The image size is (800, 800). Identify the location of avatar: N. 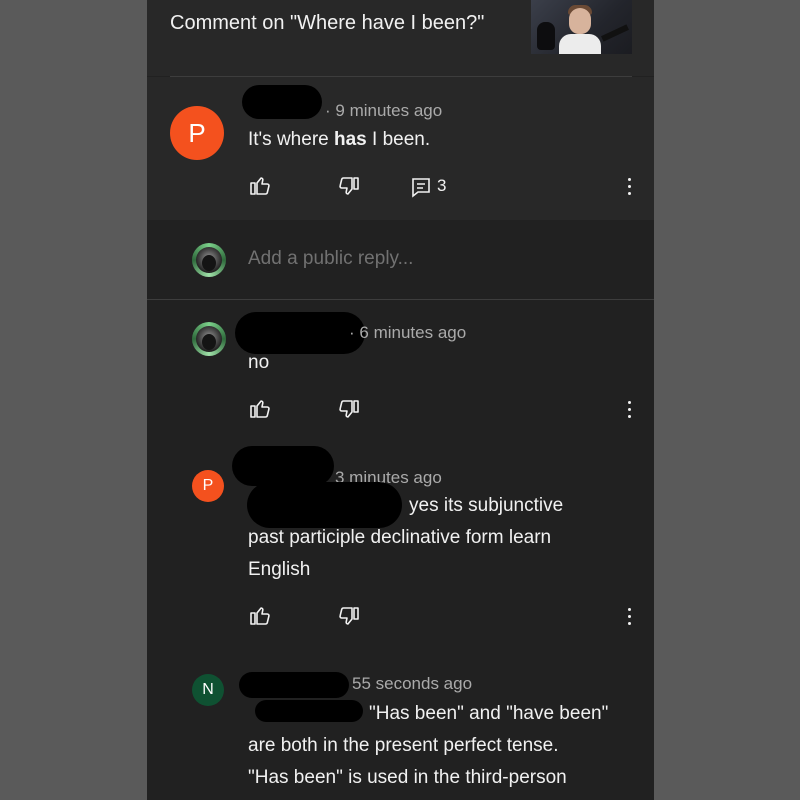
(208, 690).